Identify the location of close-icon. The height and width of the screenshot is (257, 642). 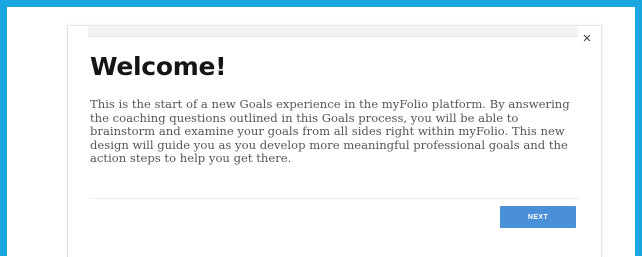
(587, 38).